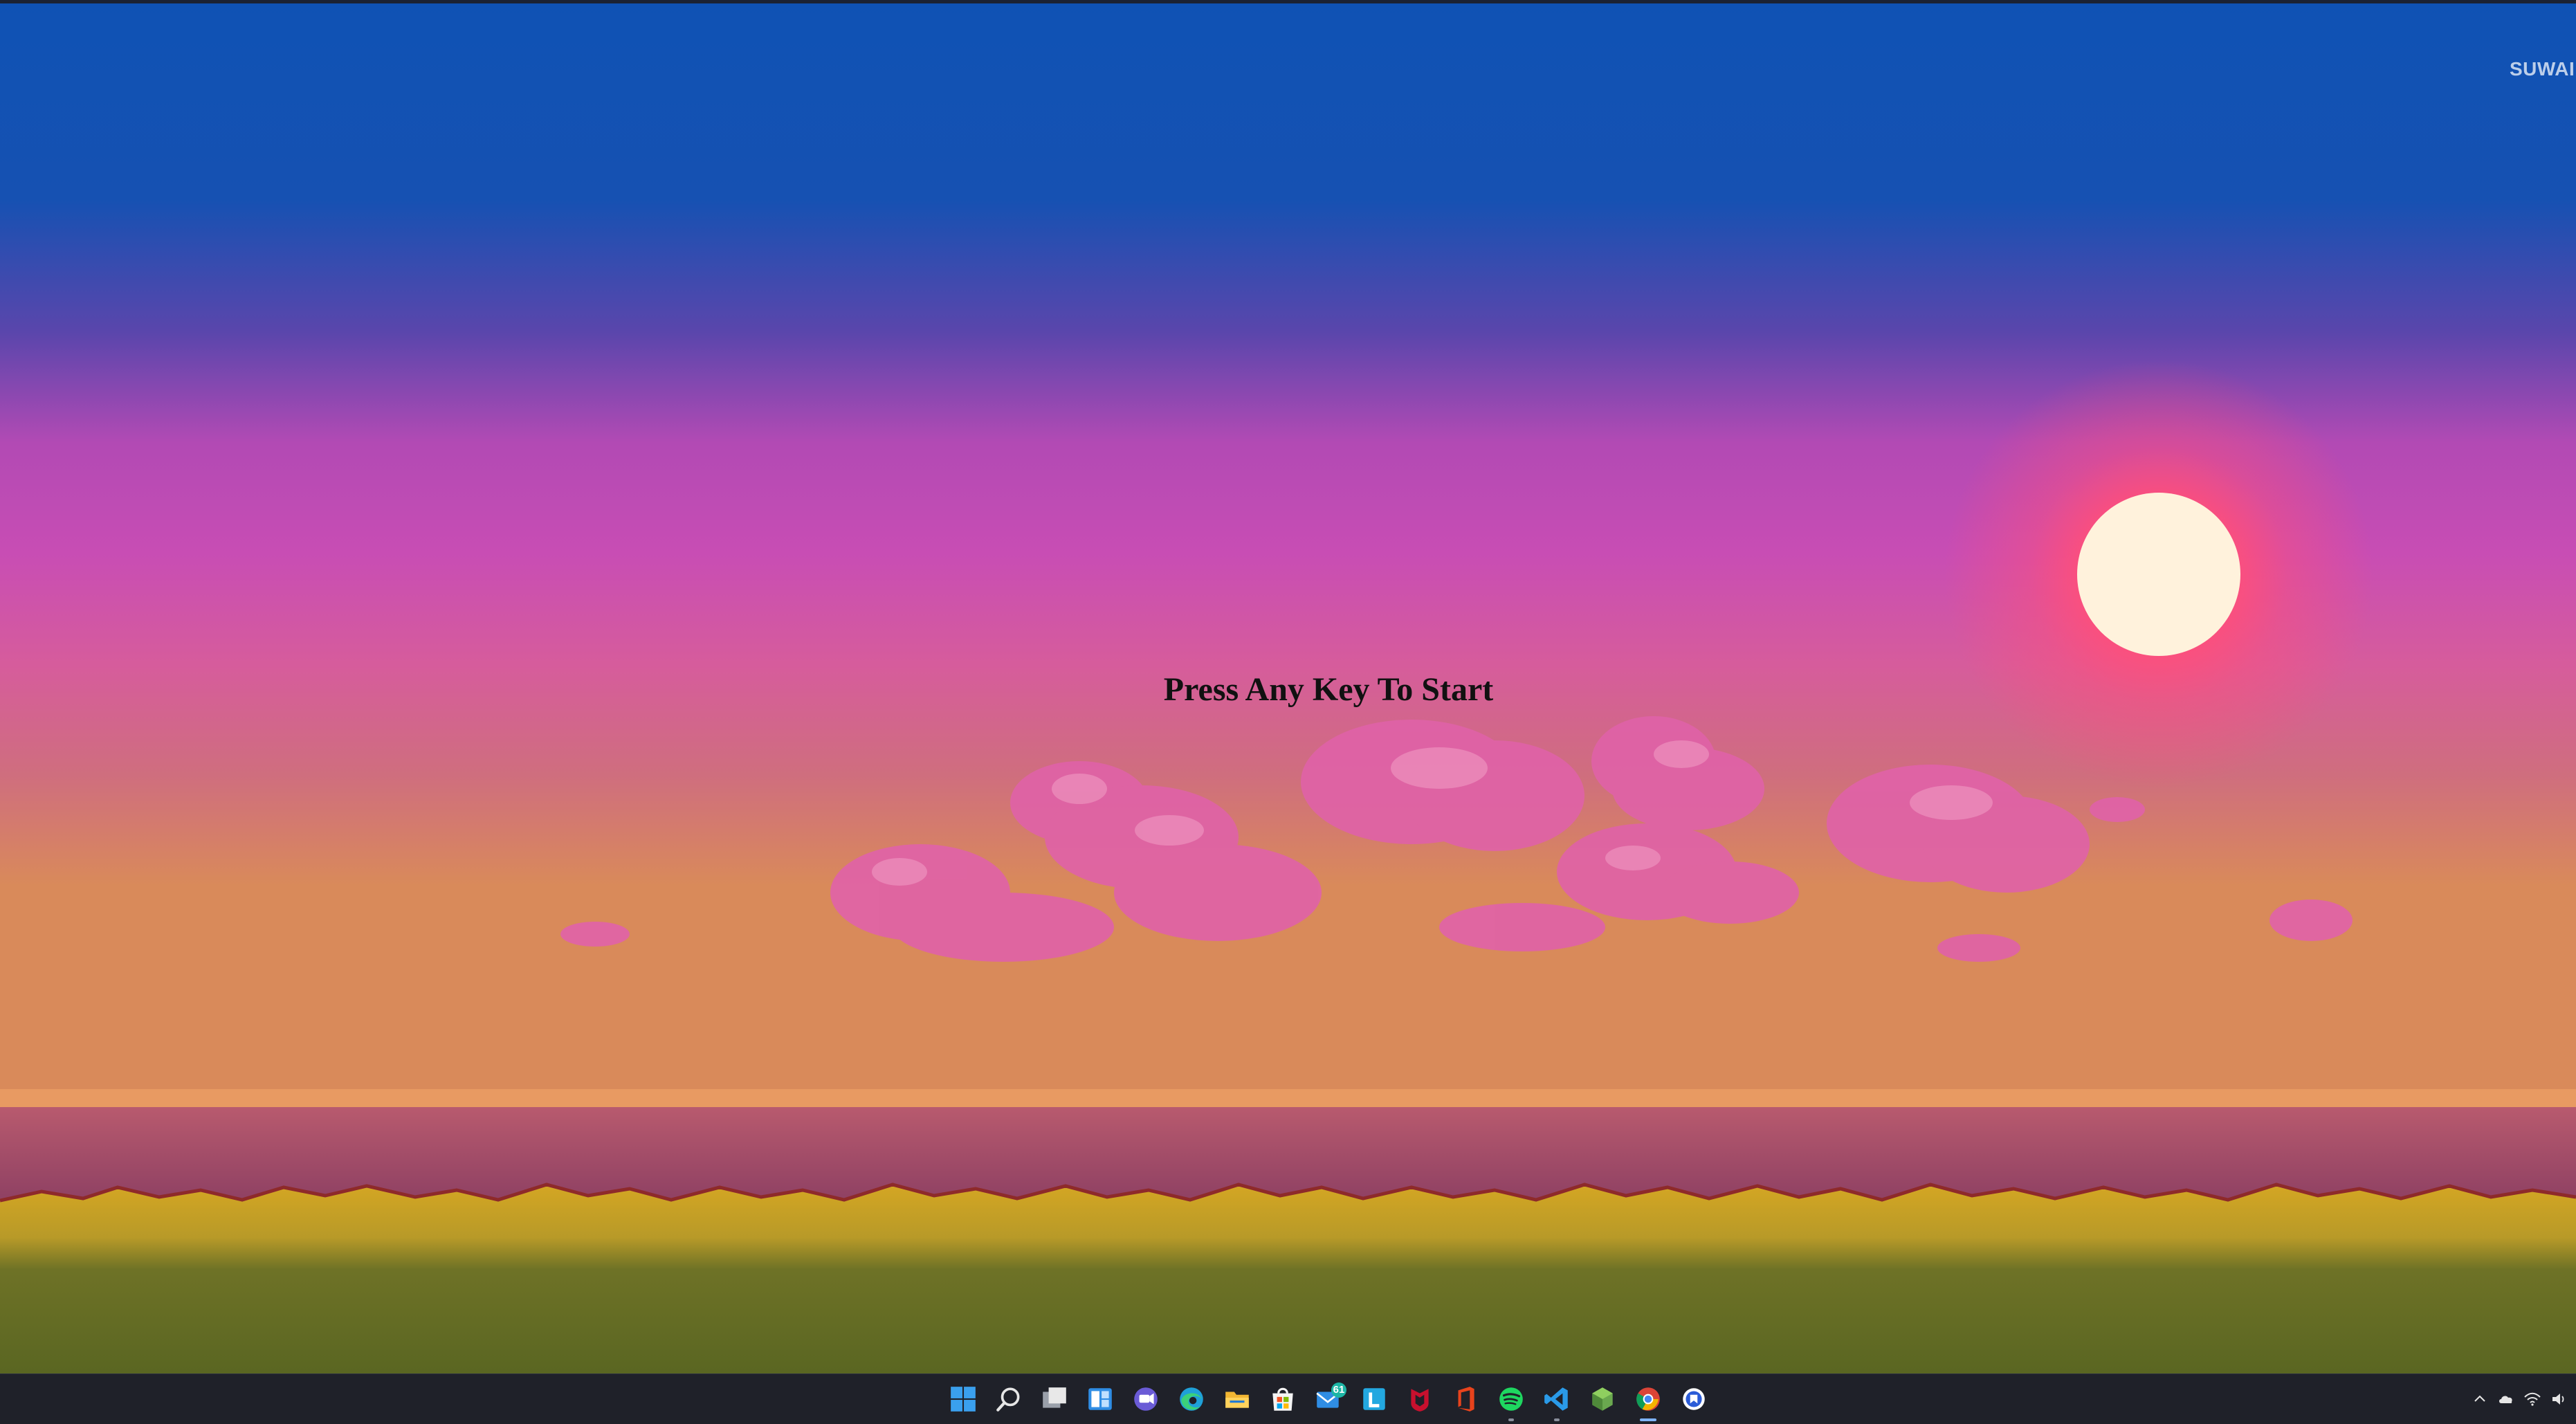 The width and height of the screenshot is (2576, 1424). What do you see at coordinates (2506, 1399) in the screenshot?
I see `cloud-icon` at bounding box center [2506, 1399].